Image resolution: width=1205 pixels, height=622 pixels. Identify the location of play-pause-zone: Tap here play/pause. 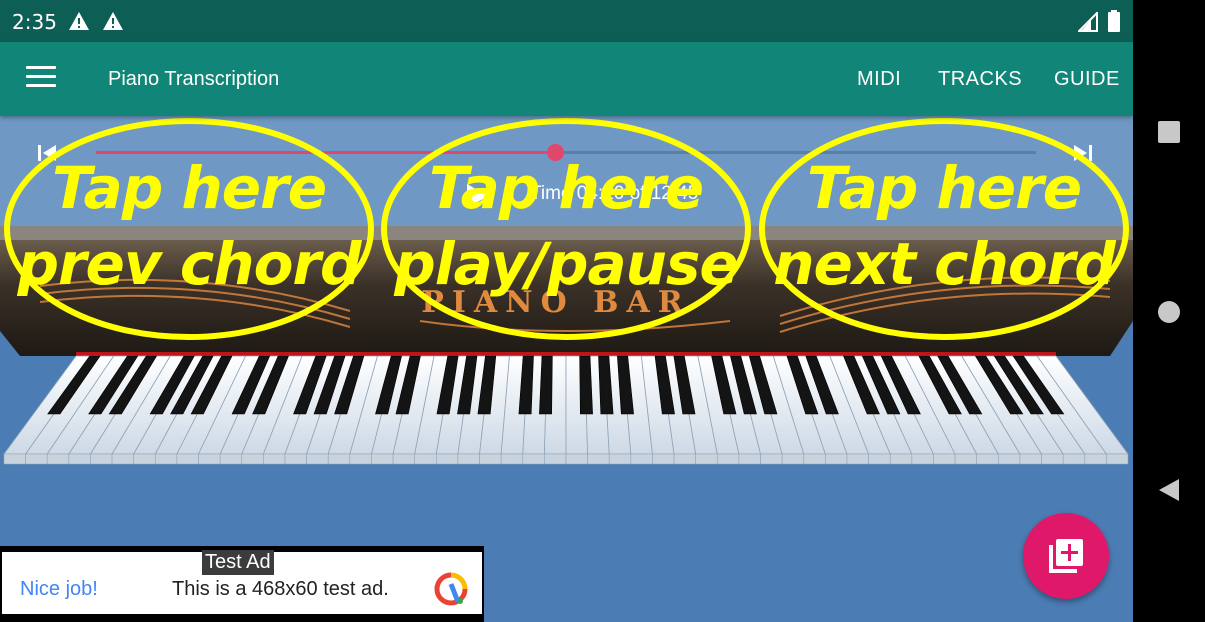
(566, 229).